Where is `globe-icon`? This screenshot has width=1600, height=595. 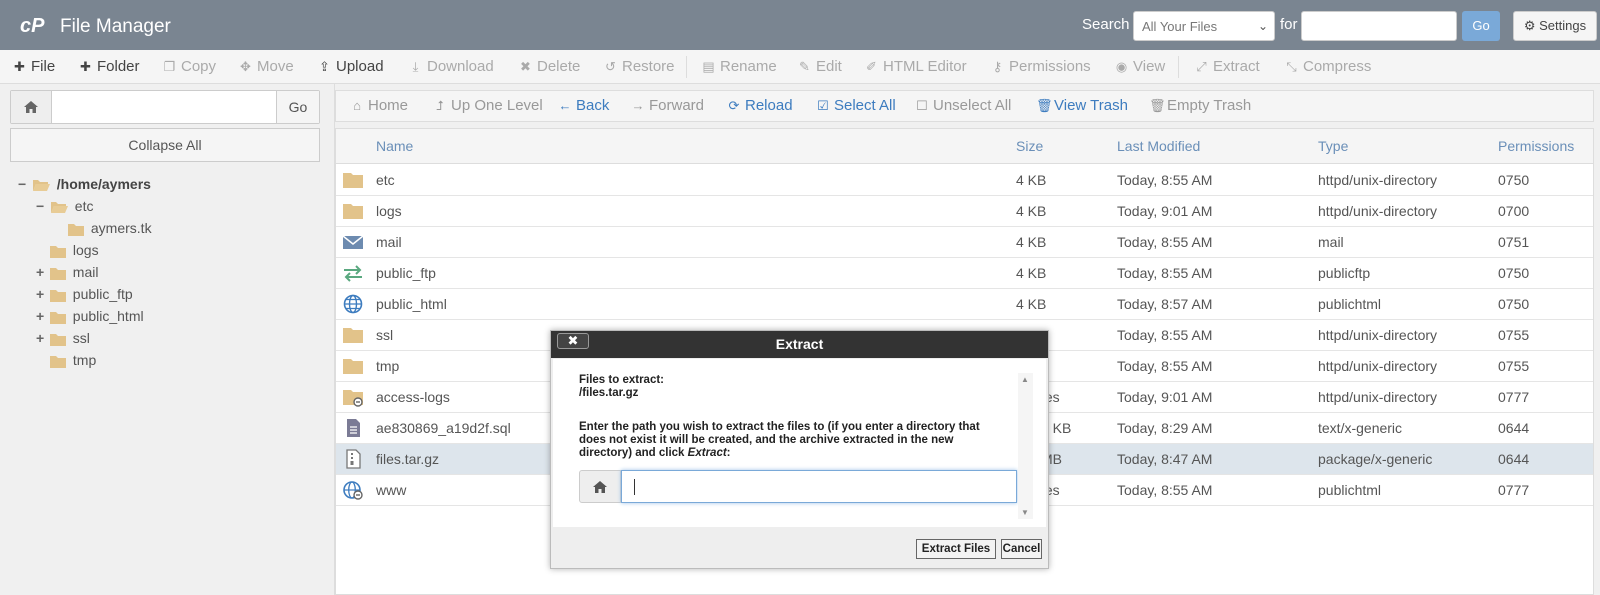 globe-icon is located at coordinates (353, 304).